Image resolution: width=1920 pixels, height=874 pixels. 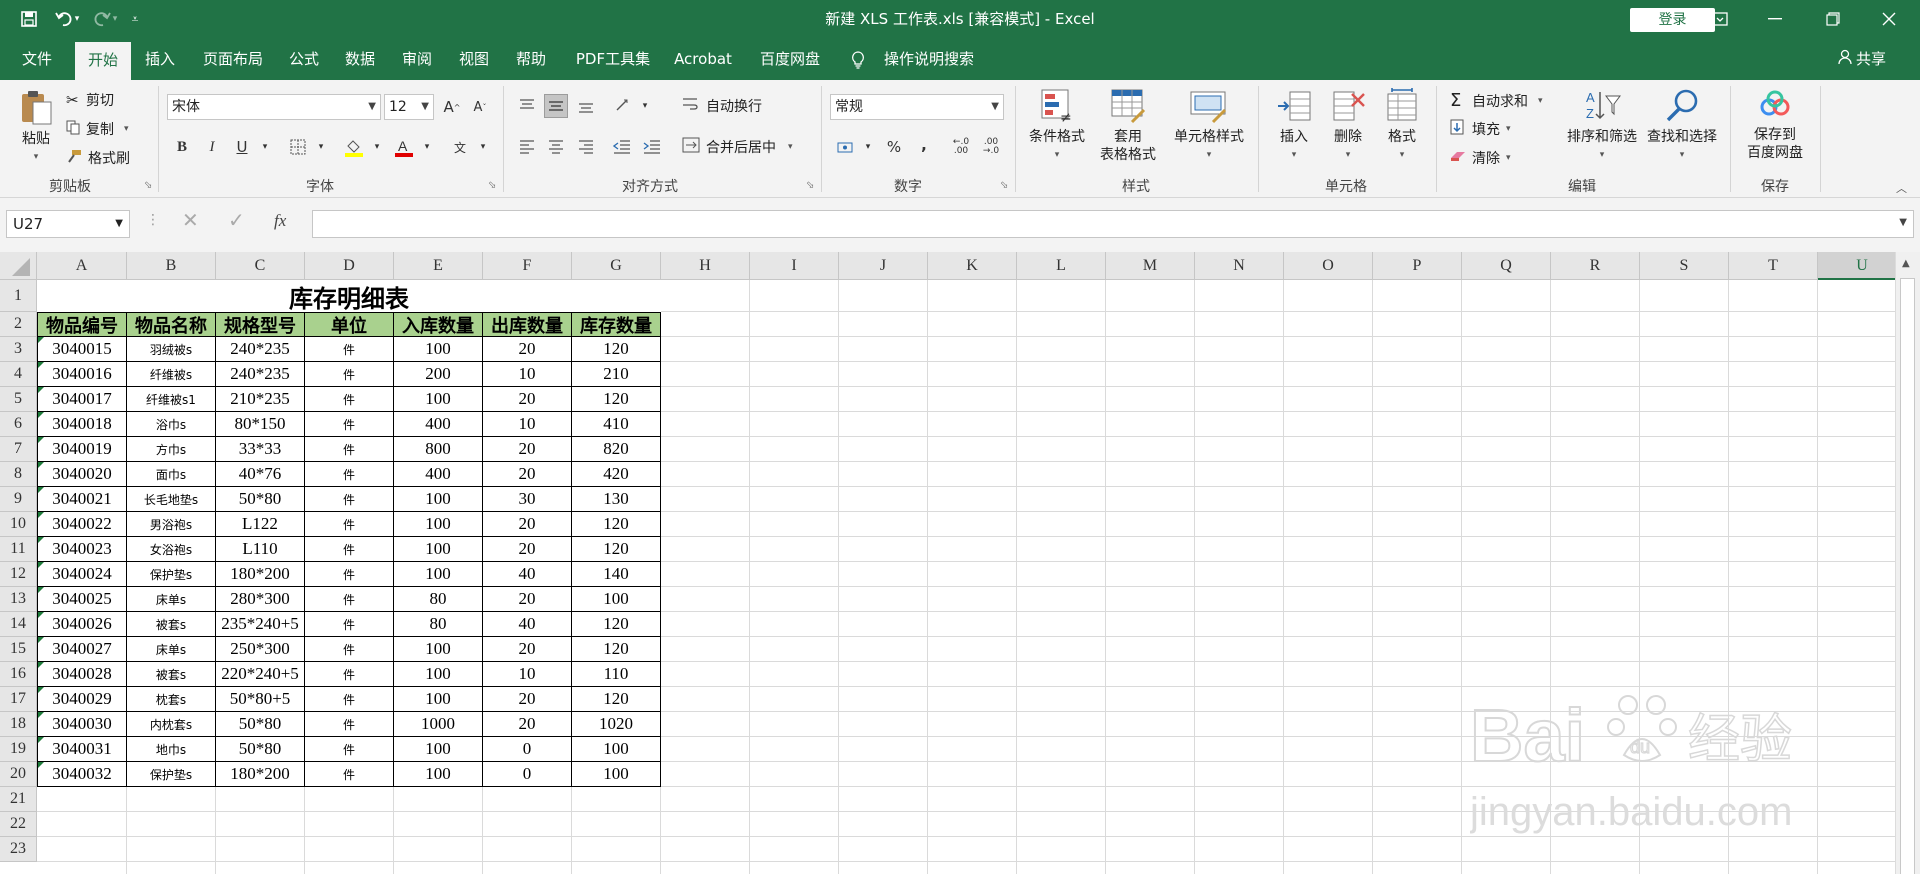 I want to click on cell-B11: 女浴袍s, so click(x=171, y=549).